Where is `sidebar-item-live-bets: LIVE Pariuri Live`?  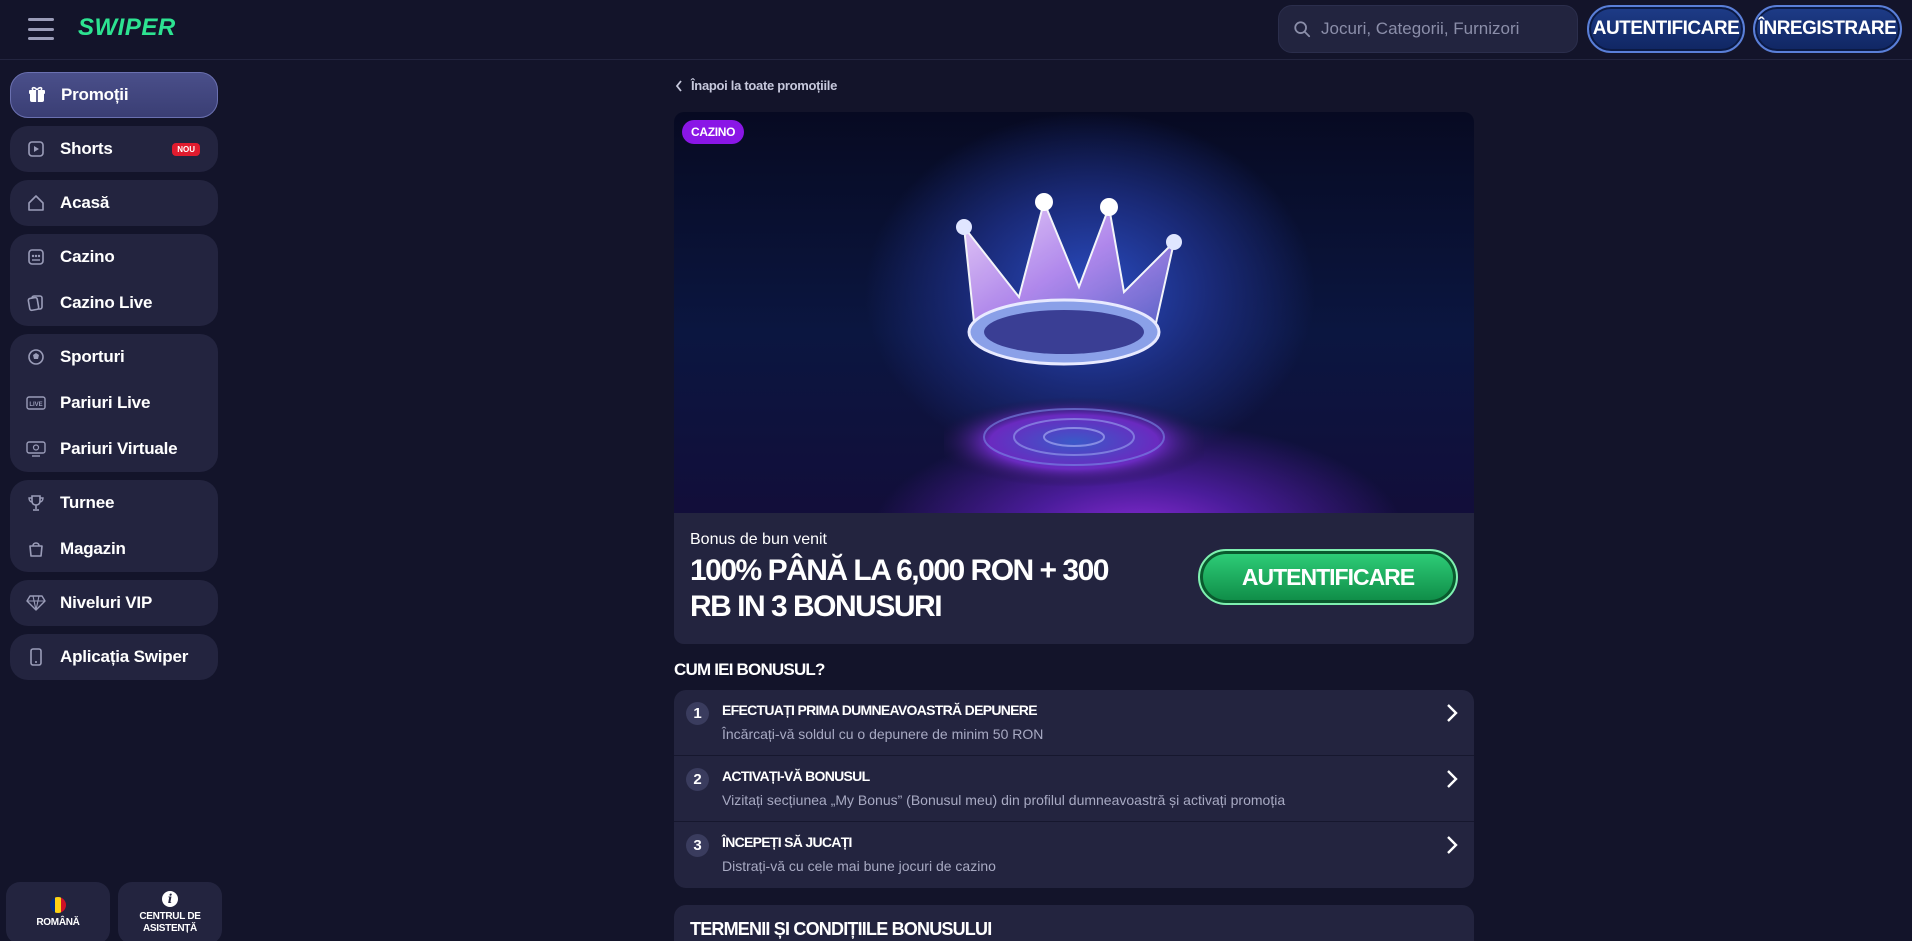 sidebar-item-live-bets: LIVE Pariuri Live is located at coordinates (114, 403).